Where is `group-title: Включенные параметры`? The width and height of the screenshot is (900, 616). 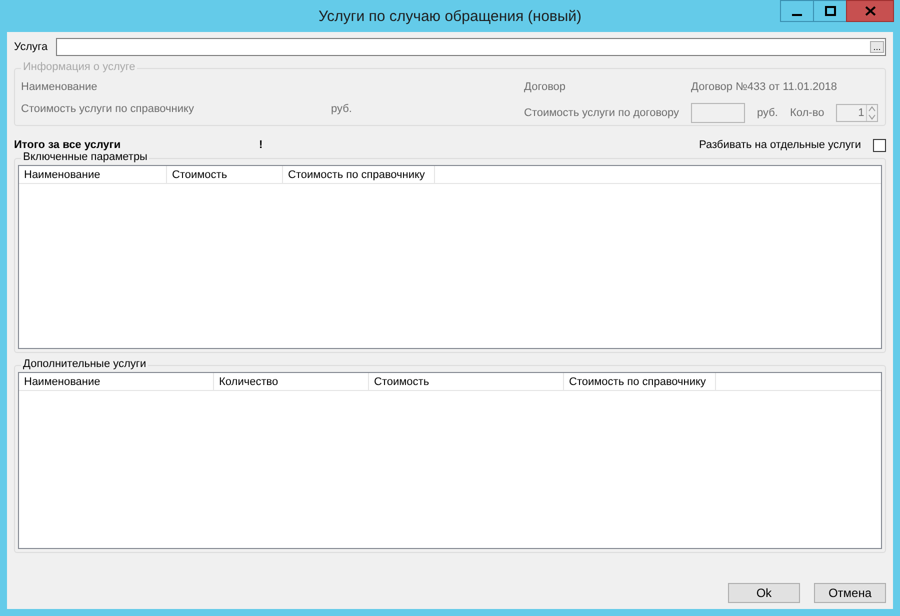 group-title: Включенные параметры is located at coordinates (85, 157).